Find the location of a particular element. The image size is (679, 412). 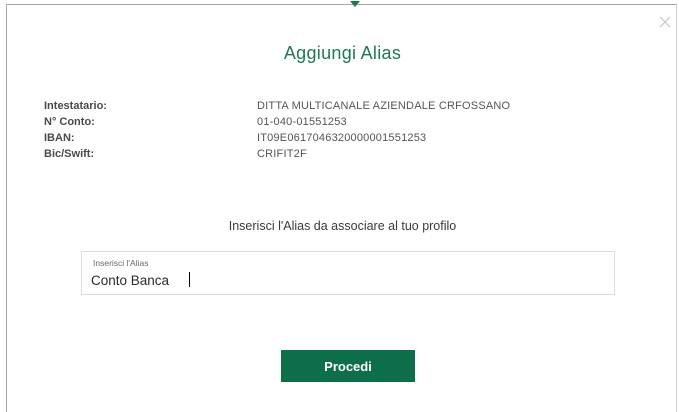

dialog-pointer-arrow is located at coordinates (355, 4).